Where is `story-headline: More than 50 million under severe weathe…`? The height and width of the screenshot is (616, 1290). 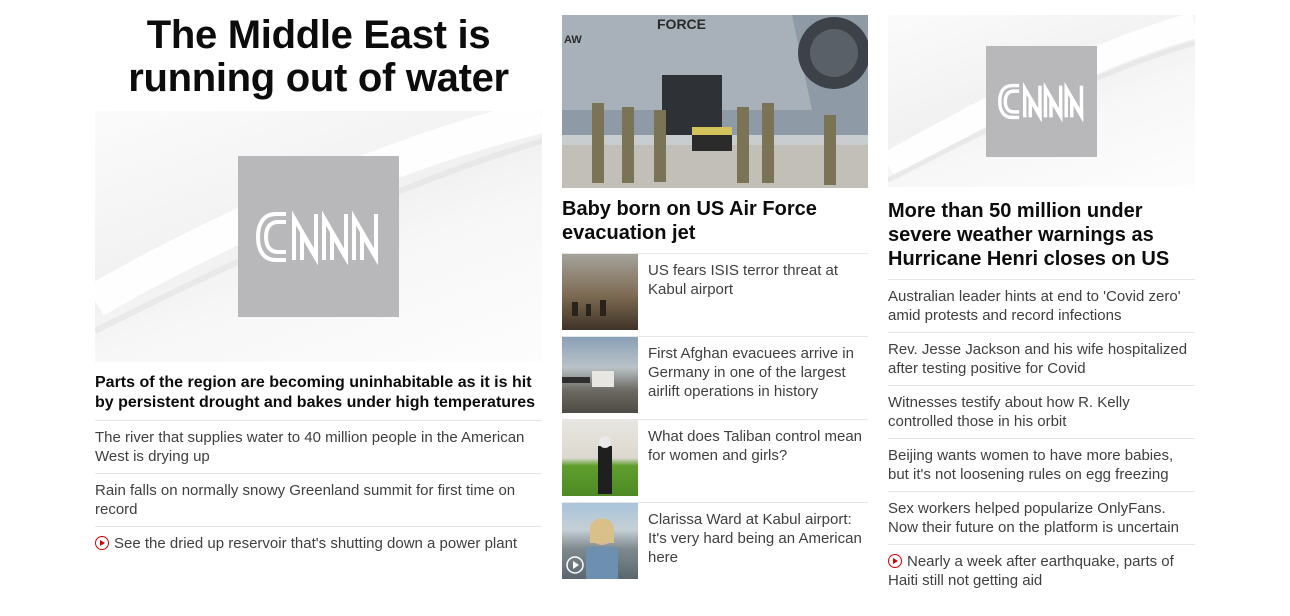 story-headline: More than 50 million under severe weathe… is located at coordinates (1041, 233).